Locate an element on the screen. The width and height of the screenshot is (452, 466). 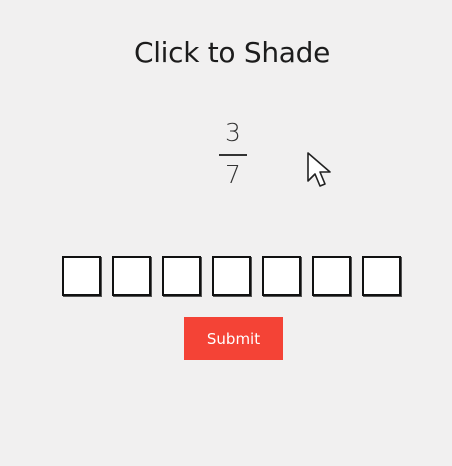
fraction-bar is located at coordinates (233, 155).